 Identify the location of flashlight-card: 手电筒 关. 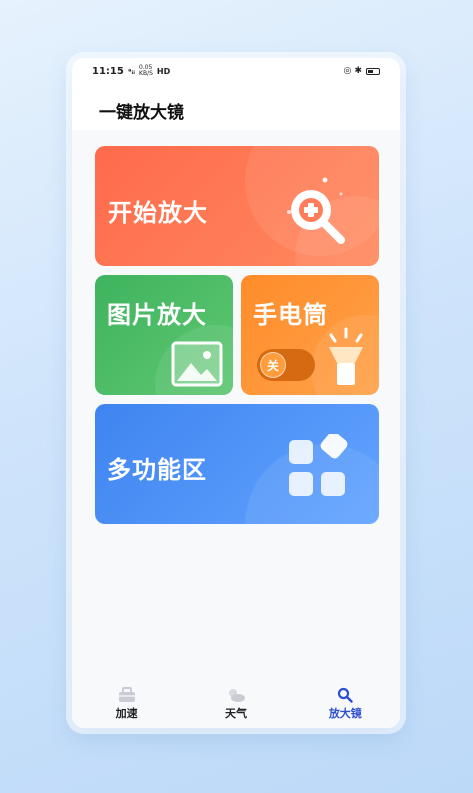
(310, 335).